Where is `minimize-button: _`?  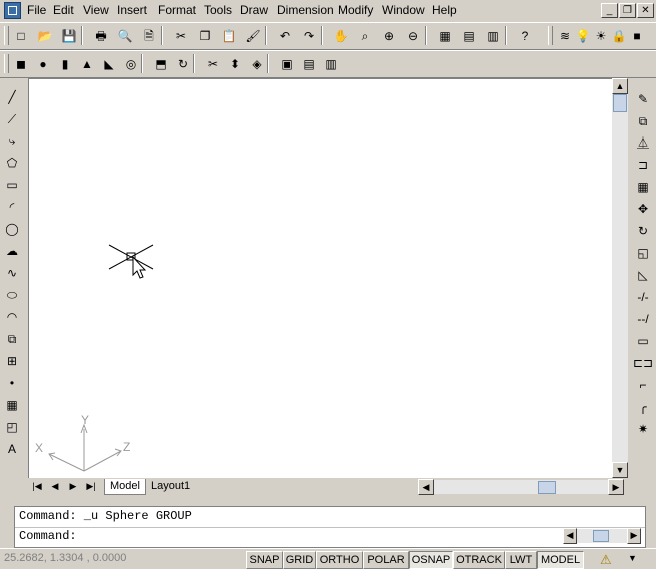 minimize-button: _ is located at coordinates (609, 10).